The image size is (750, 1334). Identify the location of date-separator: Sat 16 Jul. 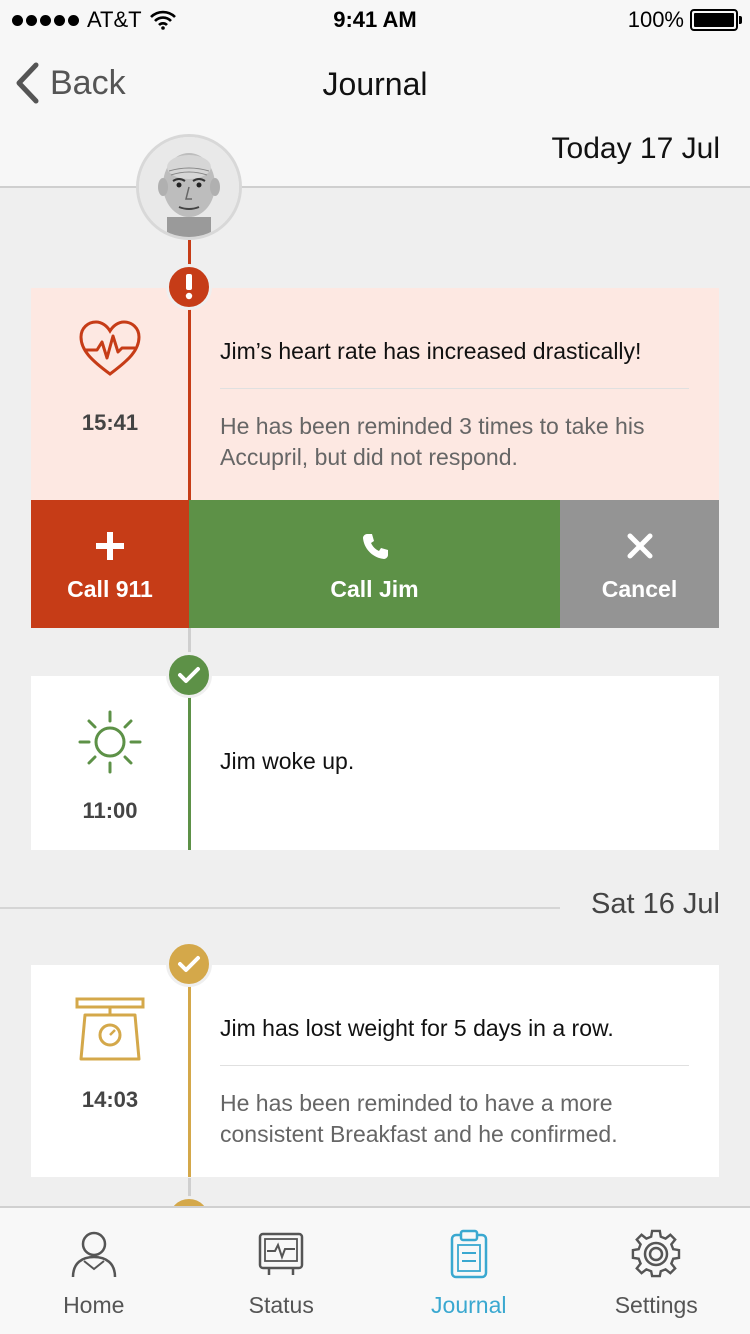
(375, 908).